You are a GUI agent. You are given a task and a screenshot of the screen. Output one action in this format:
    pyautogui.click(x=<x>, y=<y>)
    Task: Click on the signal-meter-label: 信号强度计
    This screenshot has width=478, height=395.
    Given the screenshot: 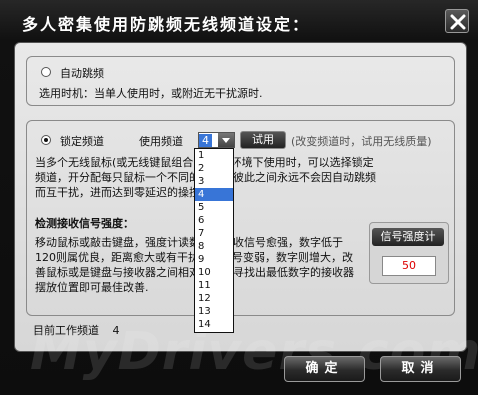 What is the action you would take?
    pyautogui.click(x=408, y=237)
    